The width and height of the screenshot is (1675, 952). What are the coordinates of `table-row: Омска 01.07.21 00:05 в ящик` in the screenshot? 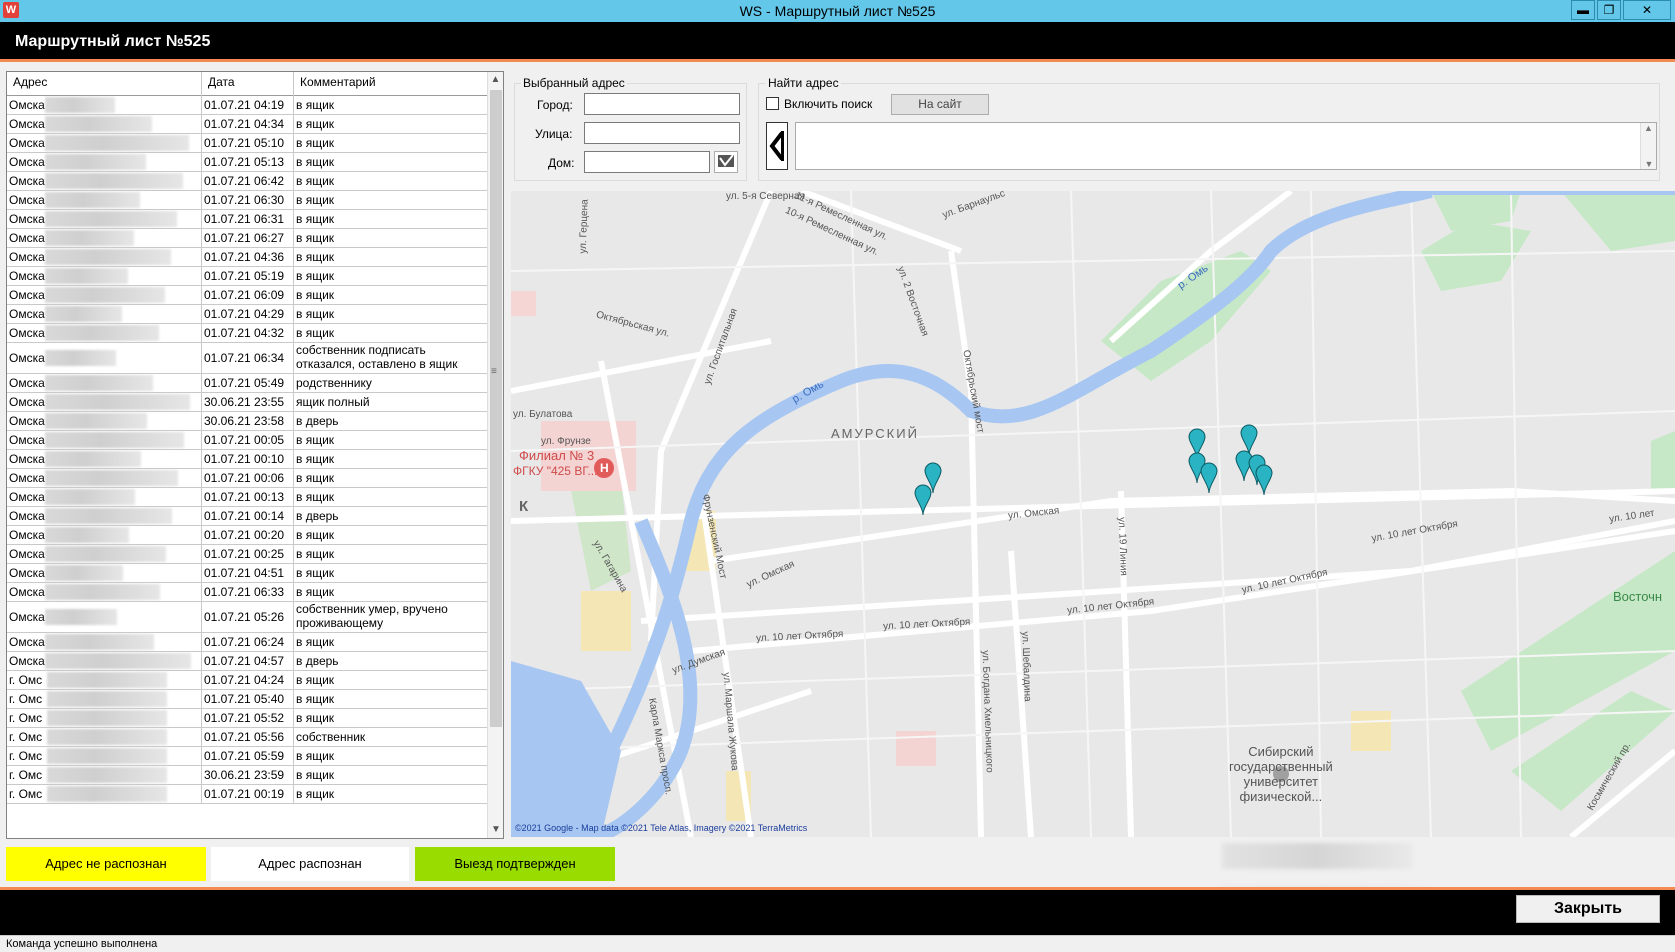 It's located at (247, 440).